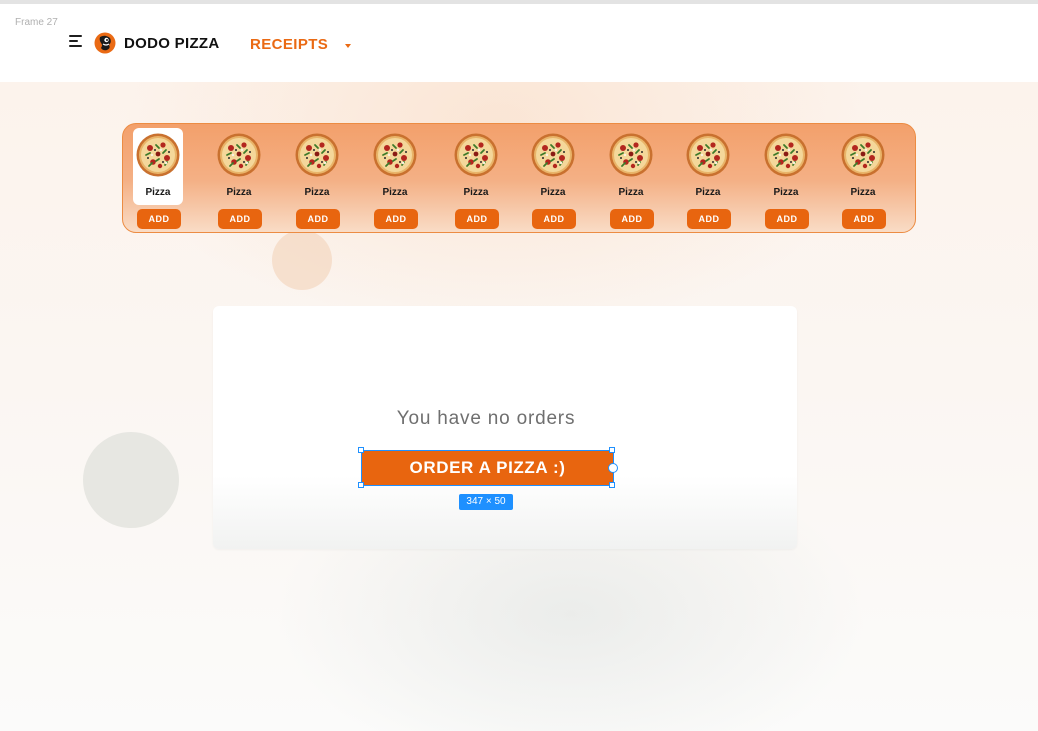 The height and width of the screenshot is (731, 1038). Describe the element at coordinates (486, 418) in the screenshot. I see `empty-orders-message: You have no orders` at that location.